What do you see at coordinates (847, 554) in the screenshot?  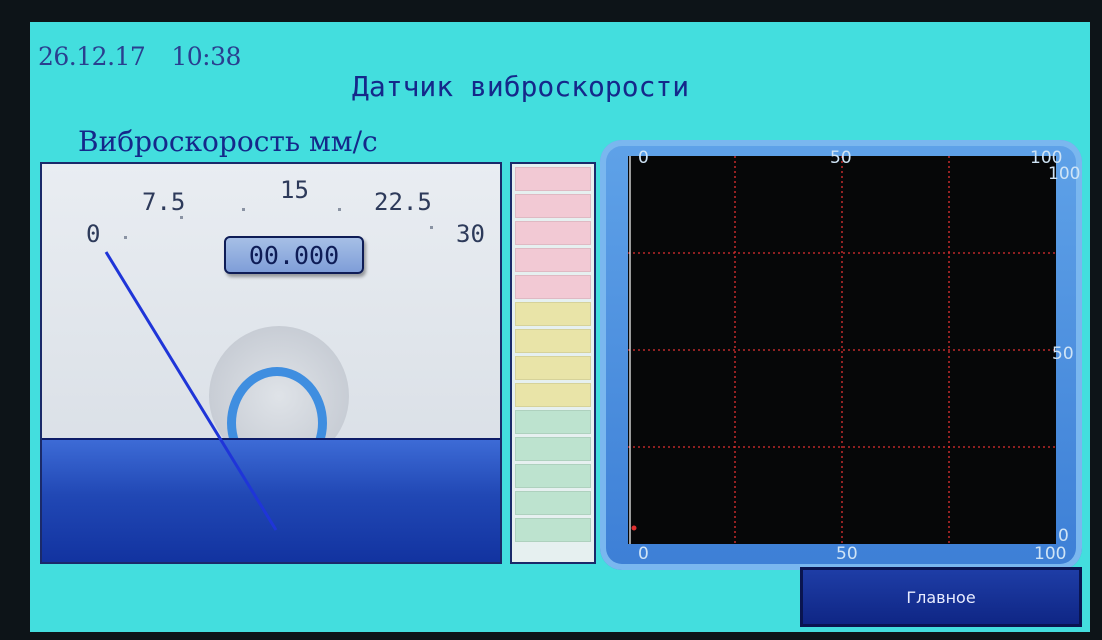 I see `trend-bottom-label-50: 50` at bounding box center [847, 554].